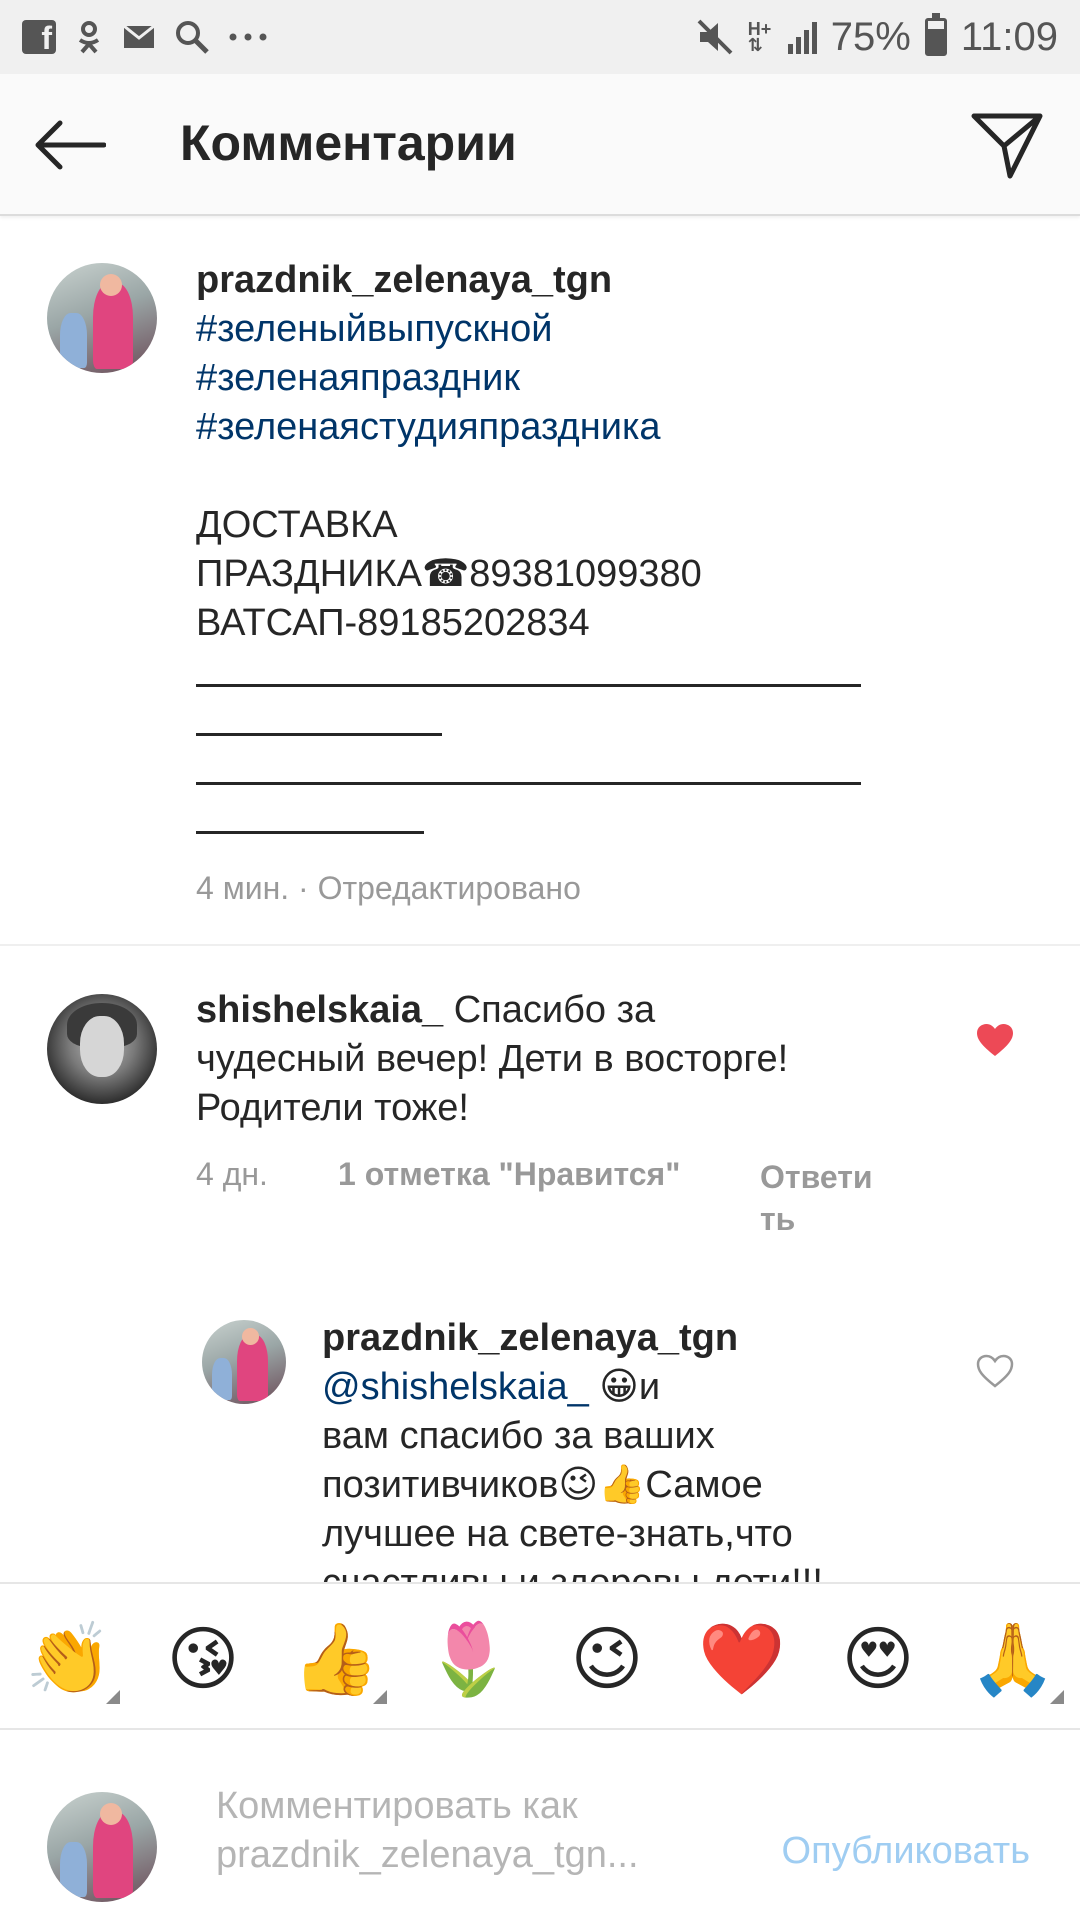 This screenshot has height=1920, width=1080. I want to click on clapping-hands-emoji: 👏, so click(69, 1659).